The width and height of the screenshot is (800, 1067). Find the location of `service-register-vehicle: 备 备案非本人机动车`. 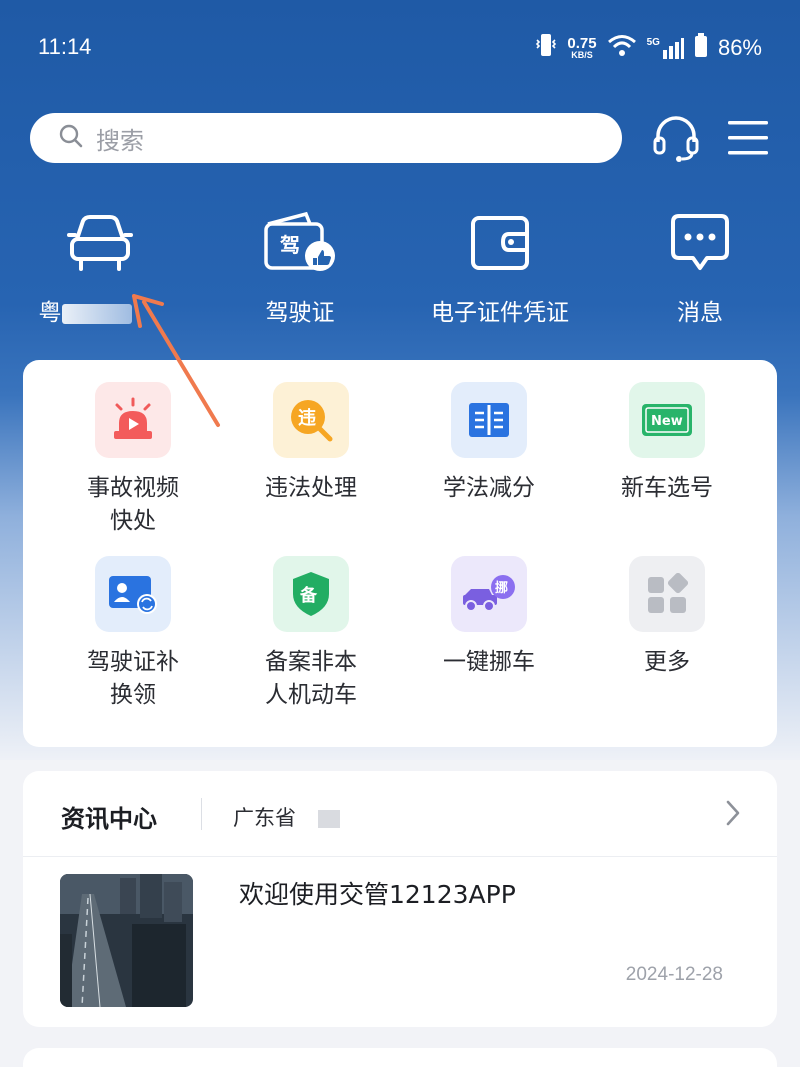

service-register-vehicle: 备 备案非本人机动车 is located at coordinates (311, 634).